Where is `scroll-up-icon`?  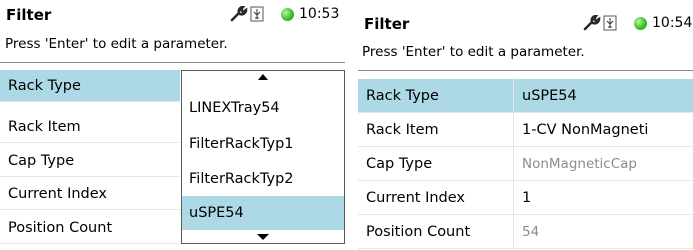 scroll-up-icon is located at coordinates (263, 77).